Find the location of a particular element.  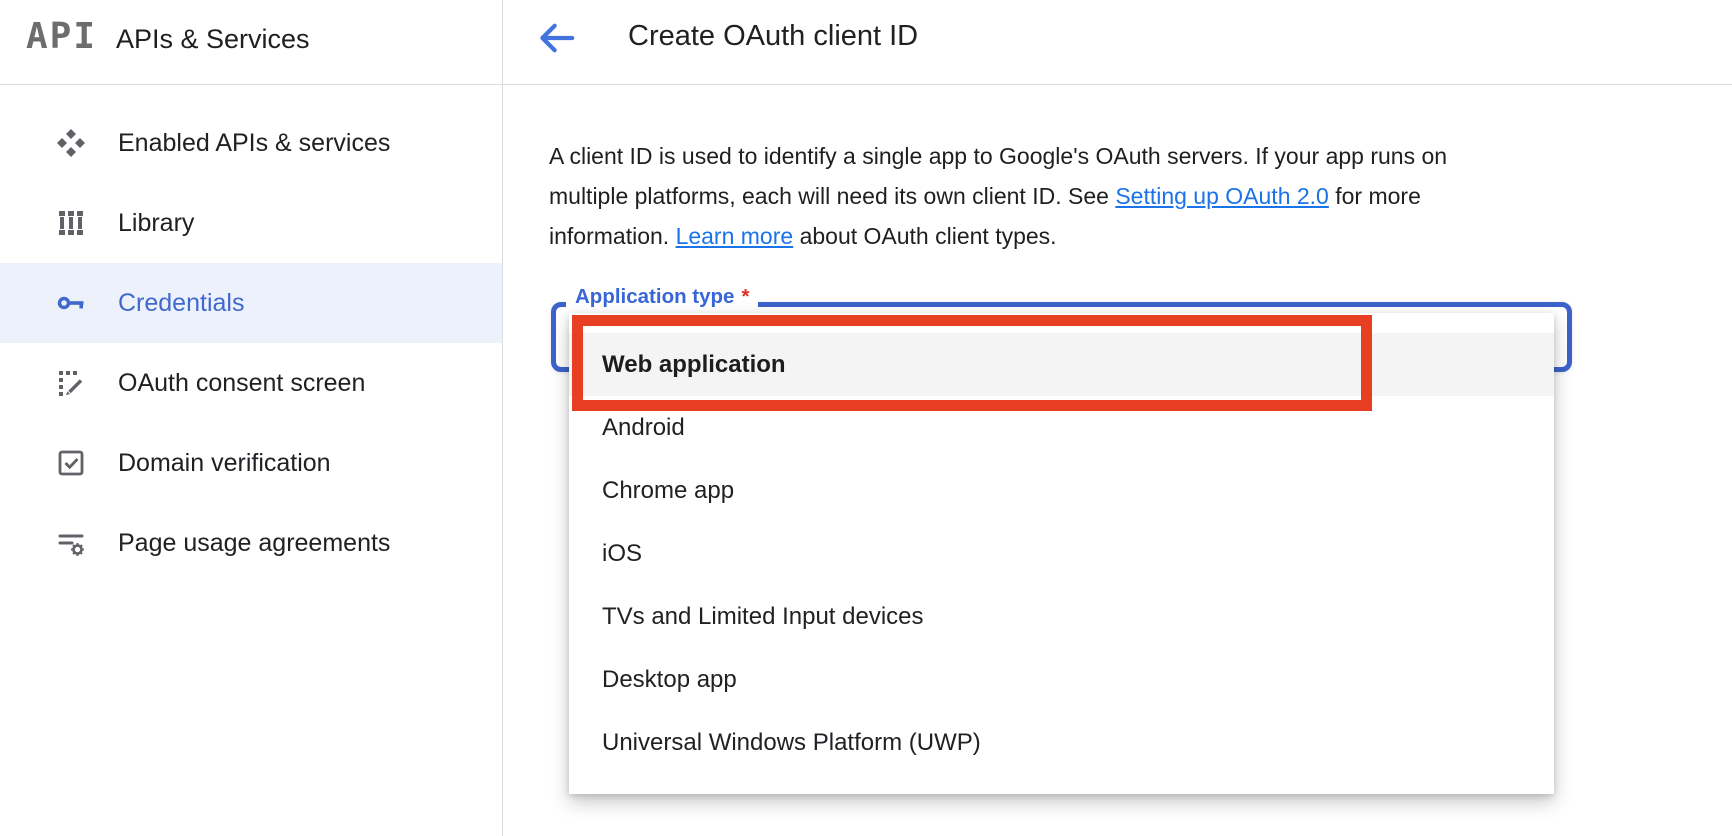

option-uwp: Universal Windows Platform (UWP) is located at coordinates (1061, 742).